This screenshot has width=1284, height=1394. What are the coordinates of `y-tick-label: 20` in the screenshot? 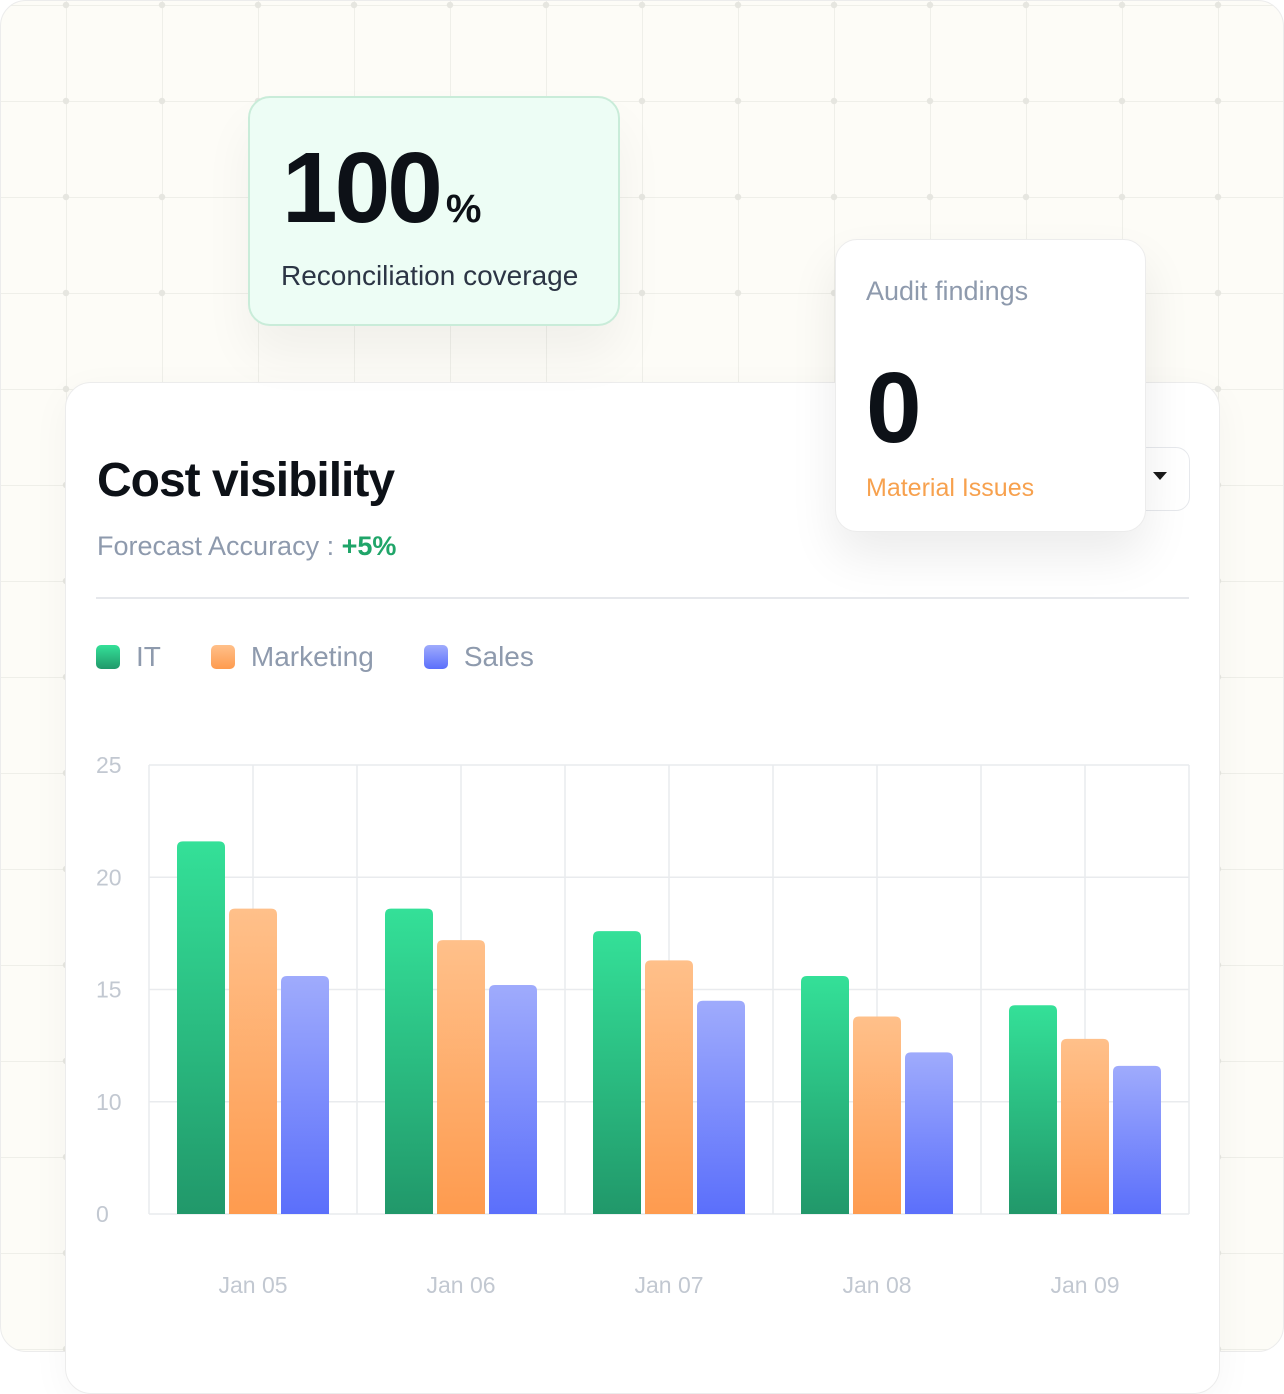 It's located at (109, 877).